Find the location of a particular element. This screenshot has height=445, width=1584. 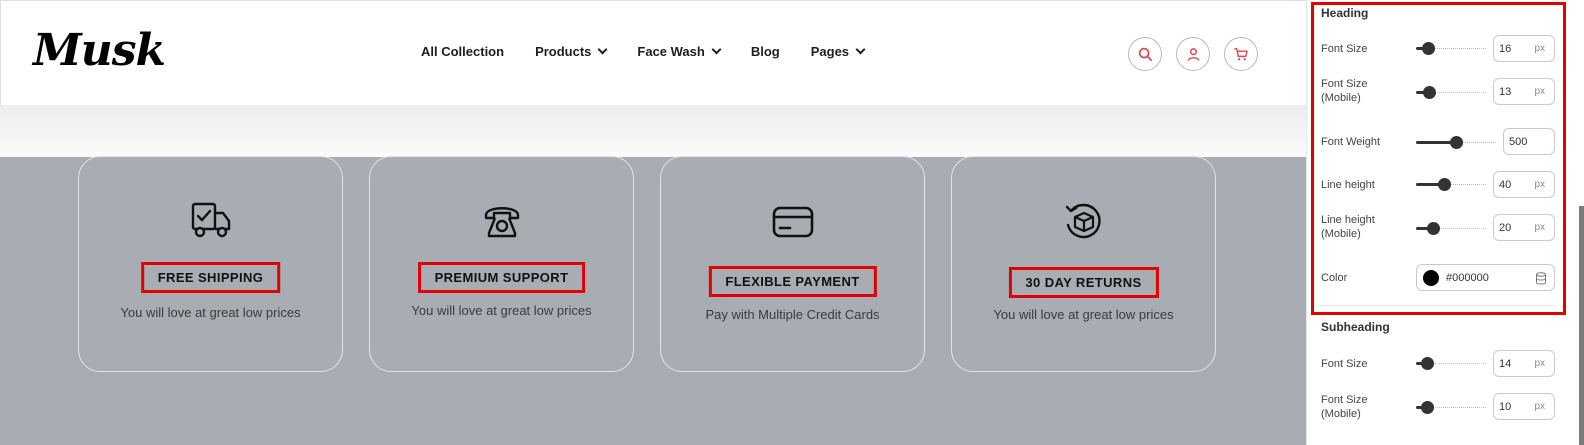

cart-icon is located at coordinates (1241, 53).